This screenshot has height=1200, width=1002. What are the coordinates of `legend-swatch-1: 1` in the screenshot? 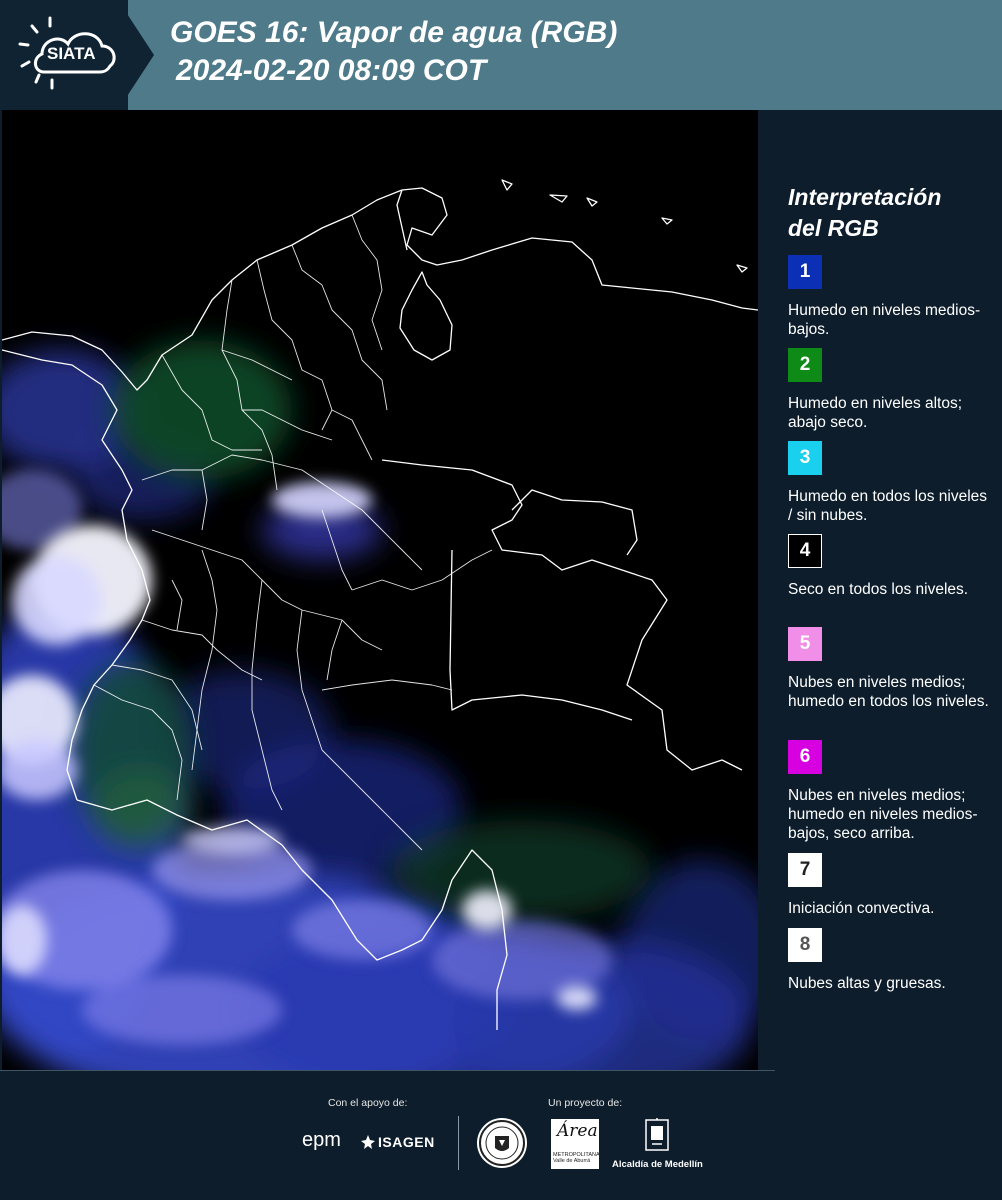 It's located at (805, 272).